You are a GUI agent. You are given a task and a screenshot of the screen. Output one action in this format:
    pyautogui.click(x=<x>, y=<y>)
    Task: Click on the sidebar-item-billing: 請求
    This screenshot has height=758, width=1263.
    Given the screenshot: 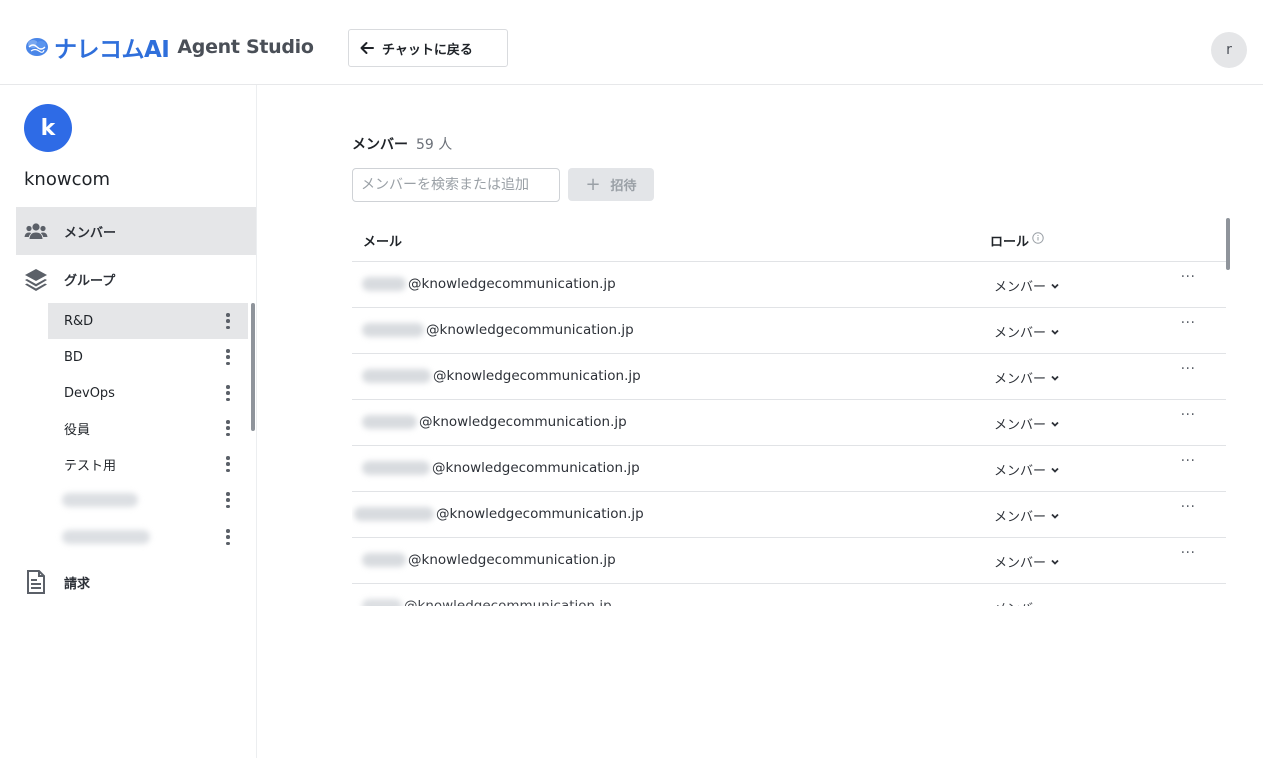 What is the action you would take?
    pyautogui.click(x=136, y=582)
    